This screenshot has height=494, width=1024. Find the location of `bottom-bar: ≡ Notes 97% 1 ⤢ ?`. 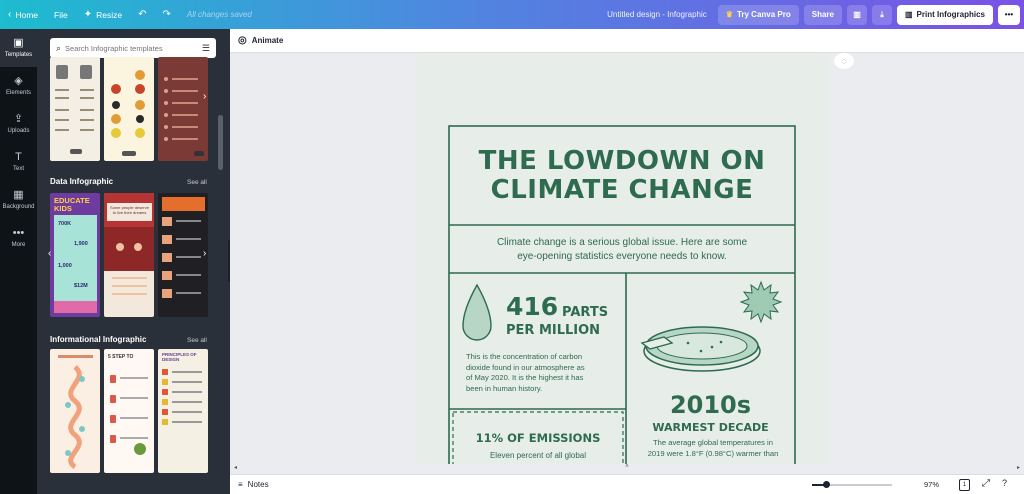

bottom-bar: ≡ Notes 97% 1 ⤢ ? is located at coordinates (627, 484).